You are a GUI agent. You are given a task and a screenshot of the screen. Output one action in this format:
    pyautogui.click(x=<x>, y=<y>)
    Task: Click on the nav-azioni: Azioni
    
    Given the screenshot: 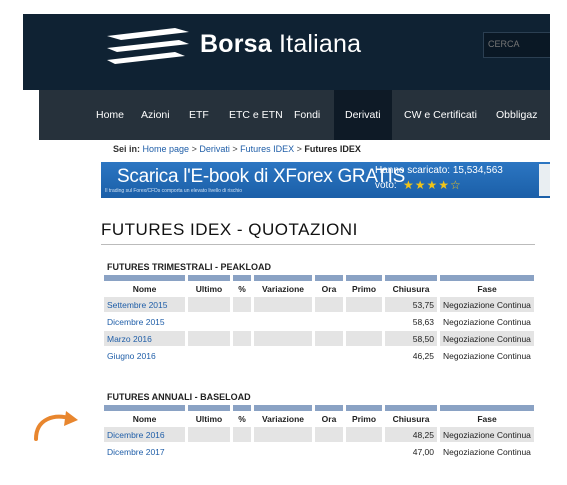 What is the action you would take?
    pyautogui.click(x=155, y=115)
    